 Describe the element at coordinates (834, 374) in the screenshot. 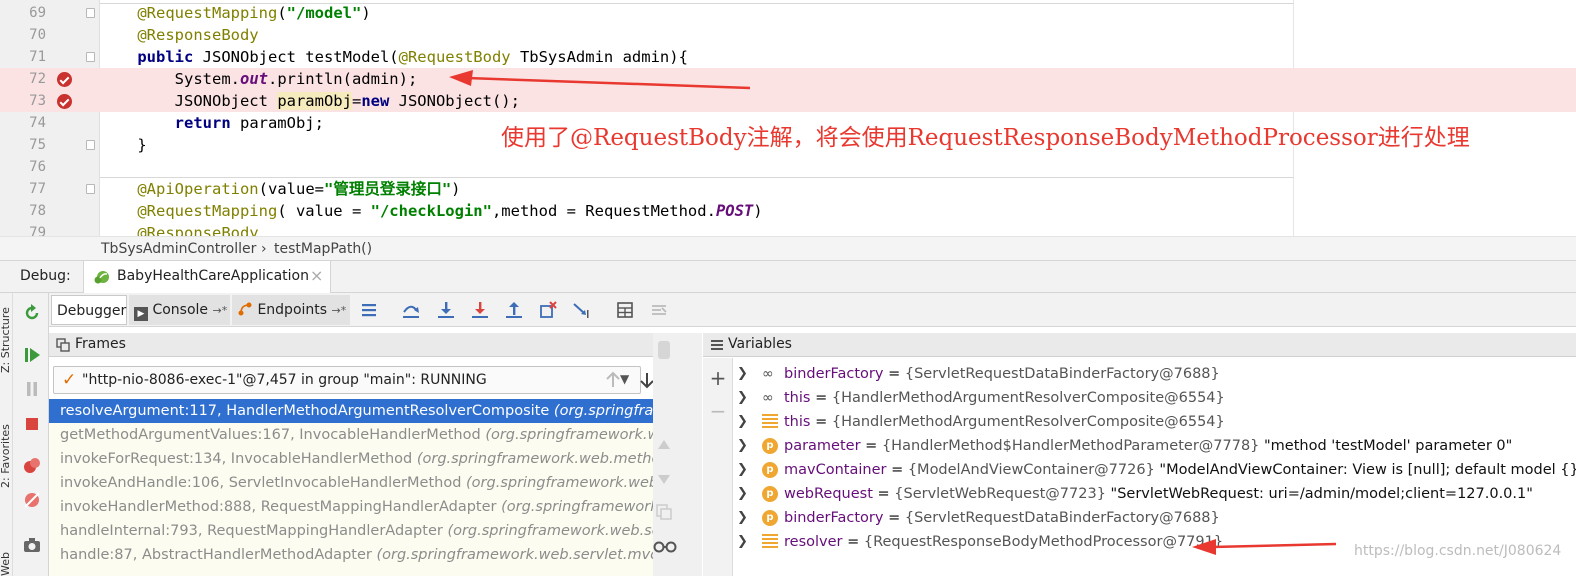

I see `variable-name: binderFactory` at that location.